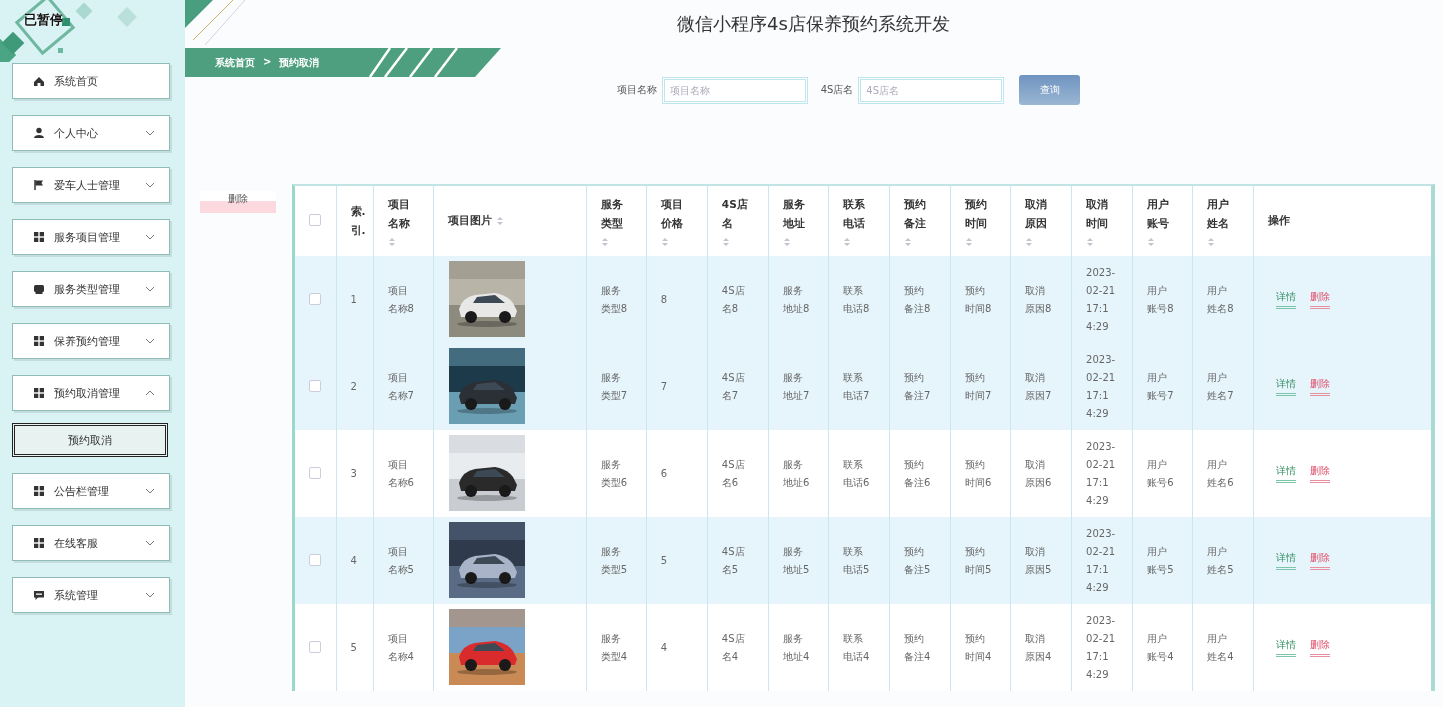 This screenshot has height=707, width=1442. Describe the element at coordinates (863, 299) in the screenshot. I see `table-row: 1 项目名称8 服务类型8 8 4S店名8 服务地址8 联系电话8 预约备注8 预约时间8 取消原因8 2023-02-21 17:14:29 用户账号8 用户姓名8 详情 删除` at that location.